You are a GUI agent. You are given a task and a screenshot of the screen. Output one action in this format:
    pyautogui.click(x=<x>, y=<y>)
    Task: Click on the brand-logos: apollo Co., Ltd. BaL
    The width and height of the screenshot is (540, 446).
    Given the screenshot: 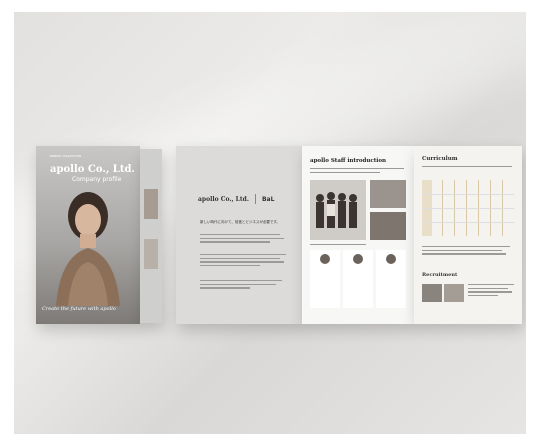 What is the action you would take?
    pyautogui.click(x=236, y=199)
    